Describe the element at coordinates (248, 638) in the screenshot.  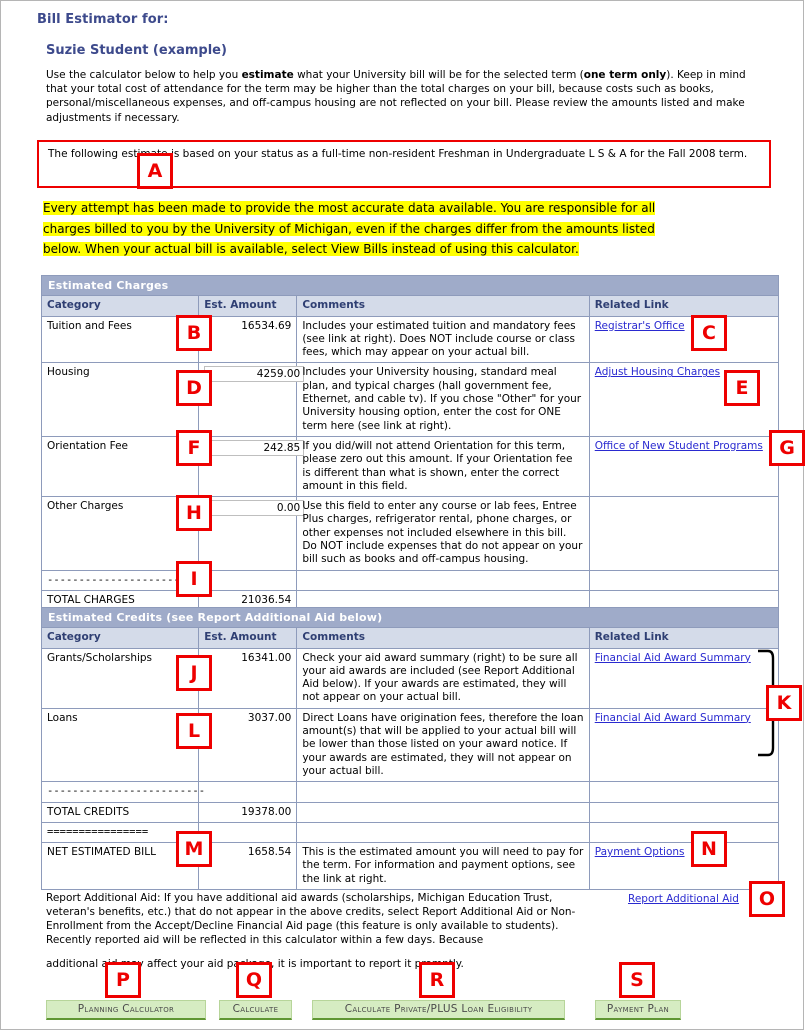
I see `credits-col-amount: Est. Amount` at that location.